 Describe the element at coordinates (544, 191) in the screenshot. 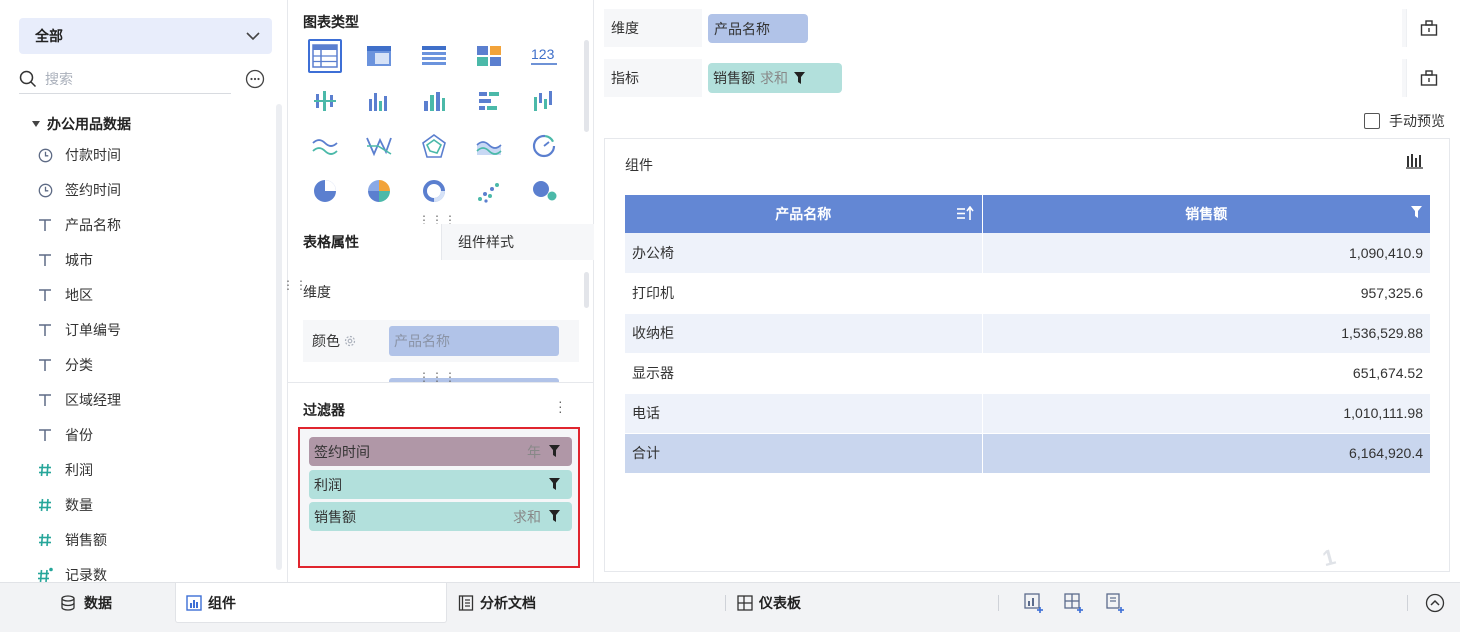

I see `bubble-chart-icon` at that location.